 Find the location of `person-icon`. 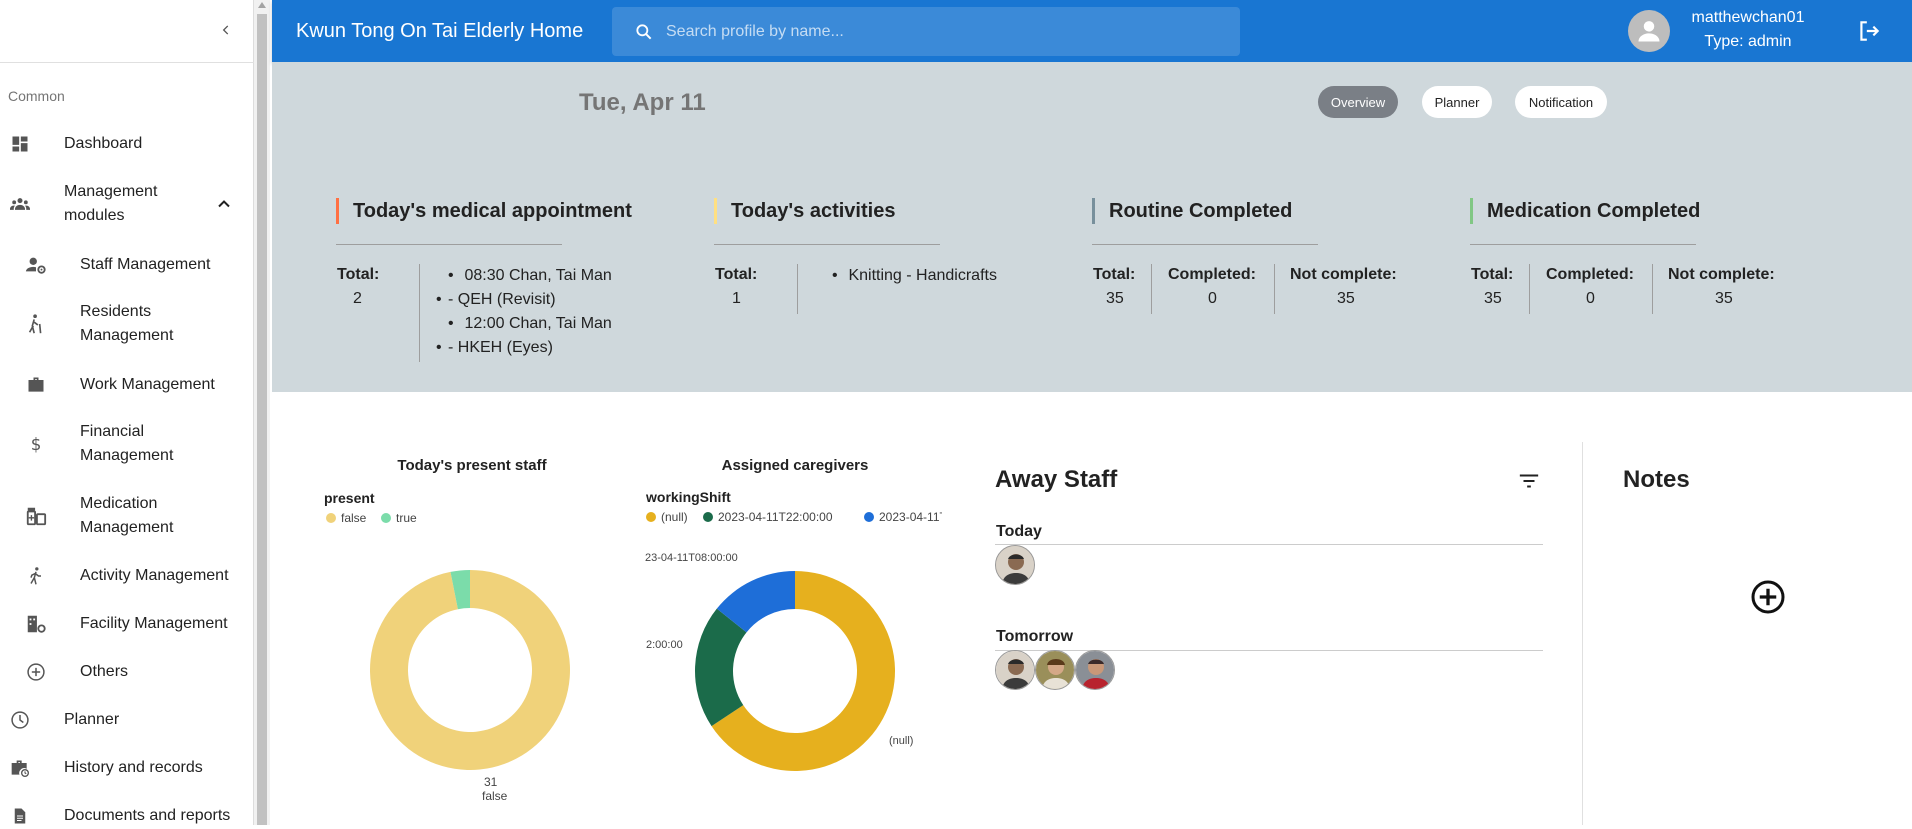

person-icon is located at coordinates (1649, 31).